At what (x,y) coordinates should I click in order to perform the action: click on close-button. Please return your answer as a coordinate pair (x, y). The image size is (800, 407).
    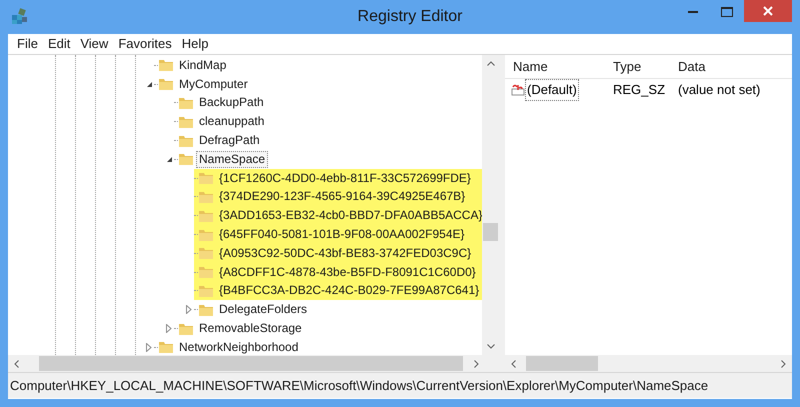
    Looking at the image, I should click on (768, 11).